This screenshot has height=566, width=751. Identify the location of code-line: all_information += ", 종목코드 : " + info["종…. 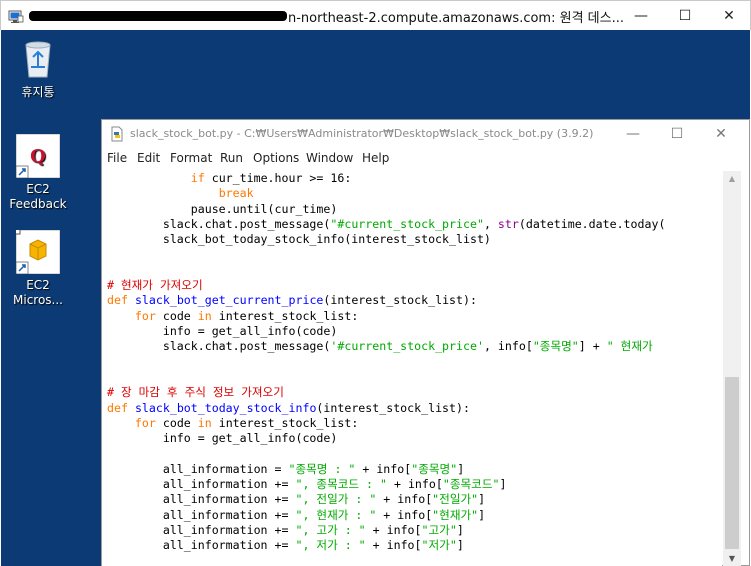
(307, 484).